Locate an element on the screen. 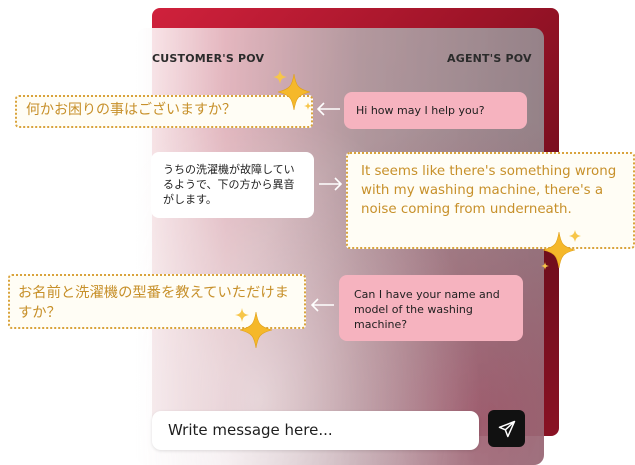  send-icon is located at coordinates (506, 428).